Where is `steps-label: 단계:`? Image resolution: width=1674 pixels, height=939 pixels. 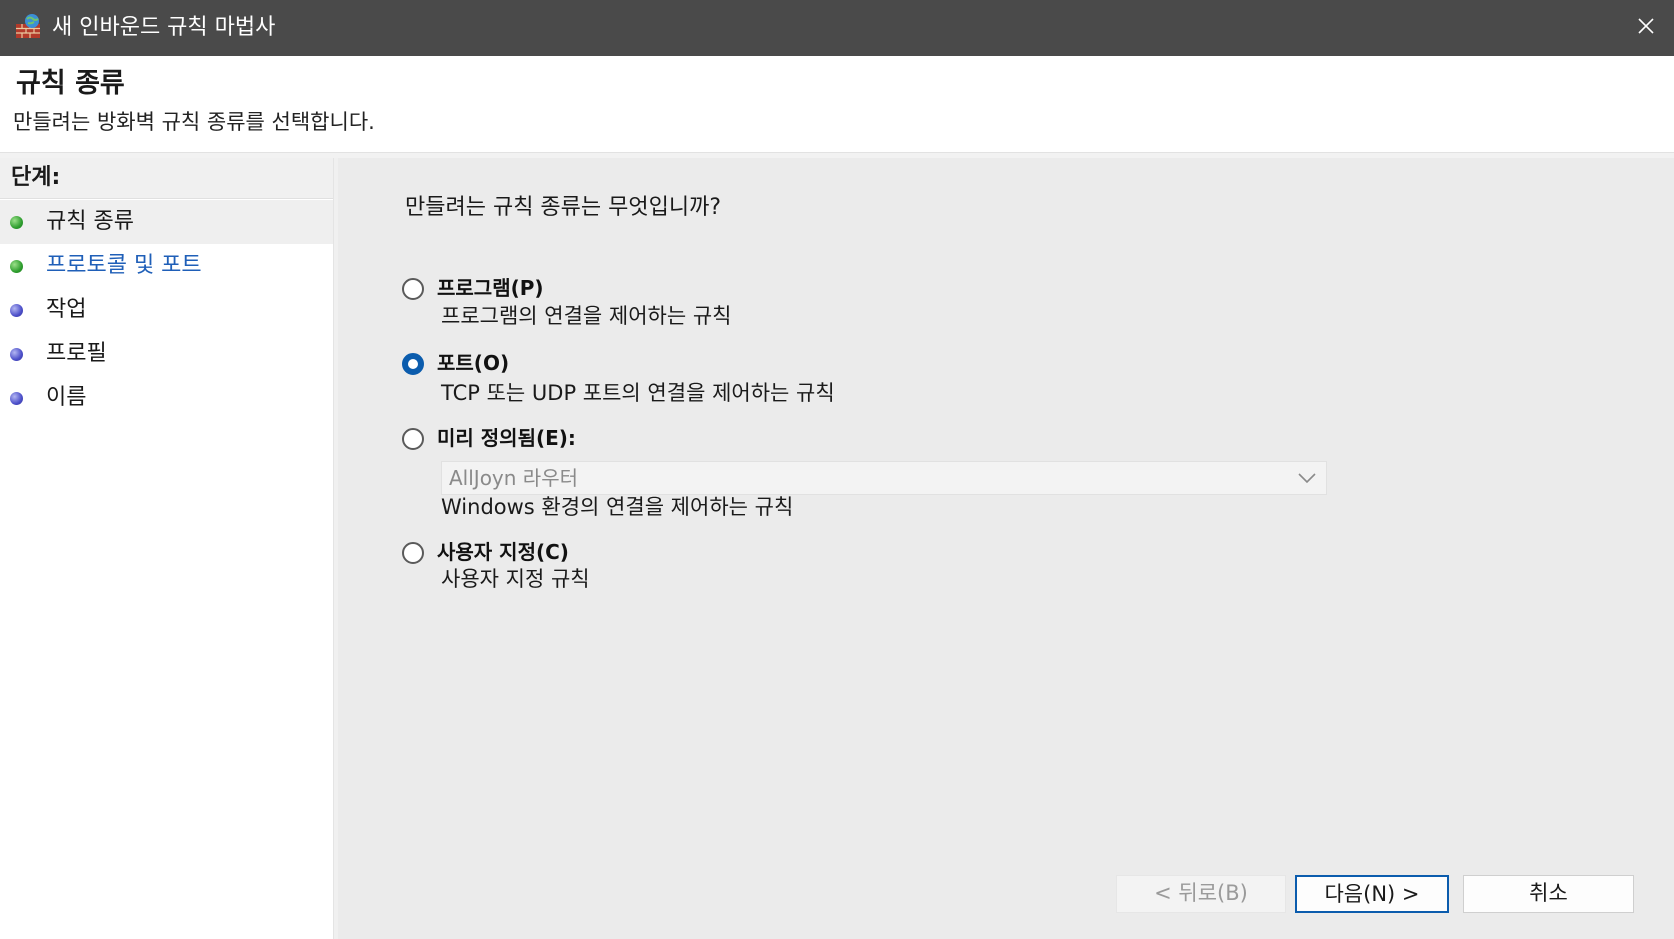
steps-label: 단계: is located at coordinates (36, 177).